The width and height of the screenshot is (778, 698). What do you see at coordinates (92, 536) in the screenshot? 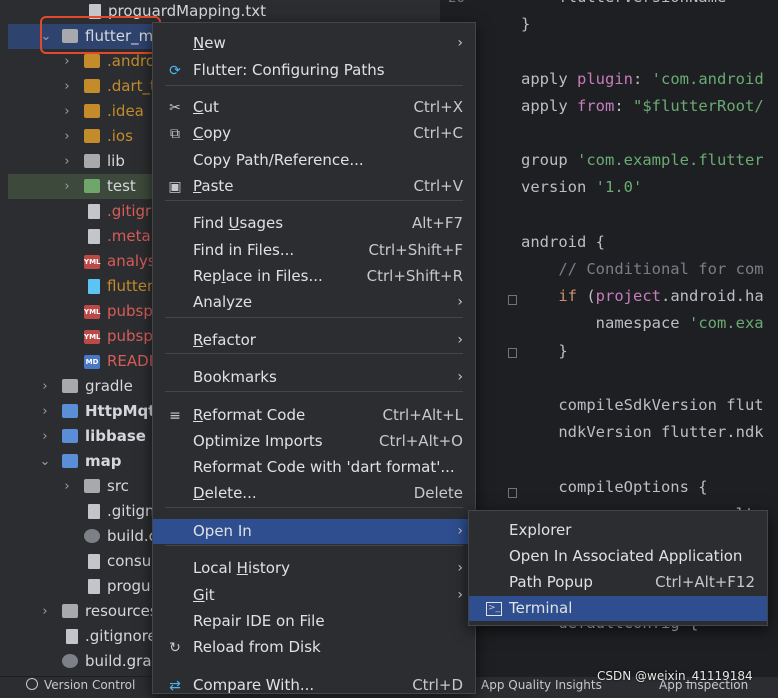
I see `gradle-icon` at bounding box center [92, 536].